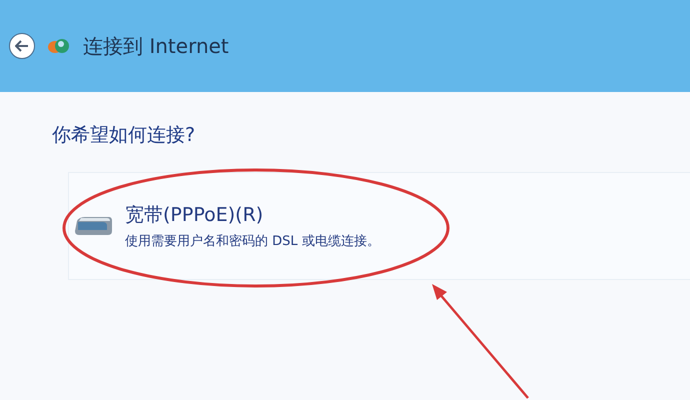  Describe the element at coordinates (93, 226) in the screenshot. I see `modem-icon` at that location.